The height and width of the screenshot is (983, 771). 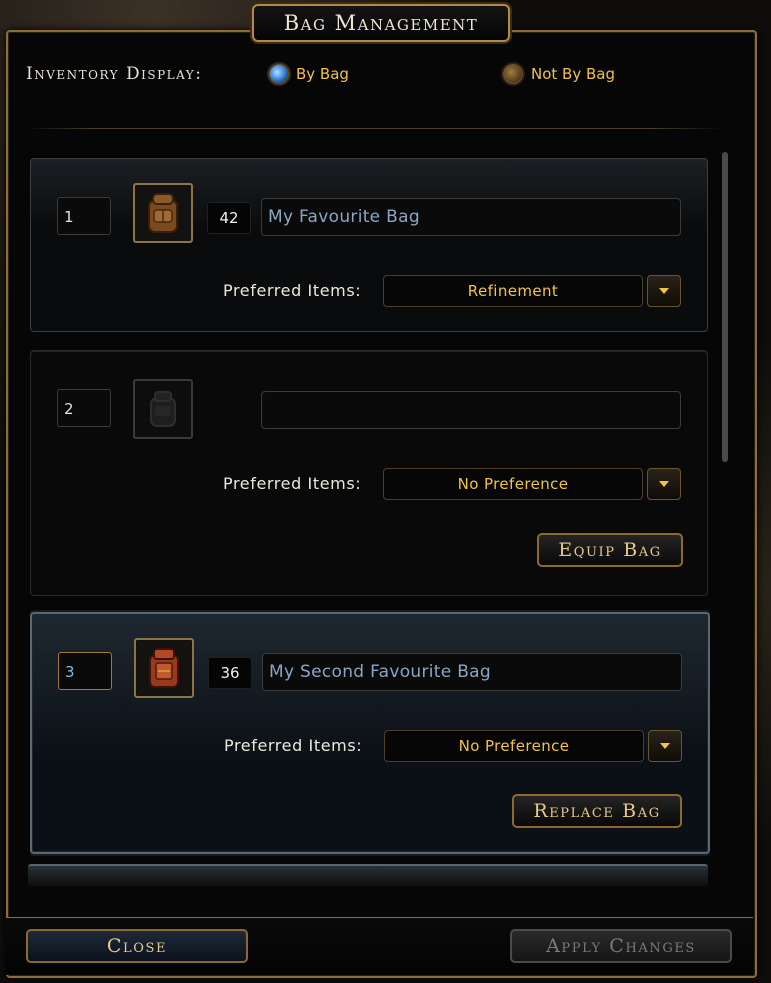 What do you see at coordinates (381, 23) in the screenshot?
I see `window-title: Bag Management` at bounding box center [381, 23].